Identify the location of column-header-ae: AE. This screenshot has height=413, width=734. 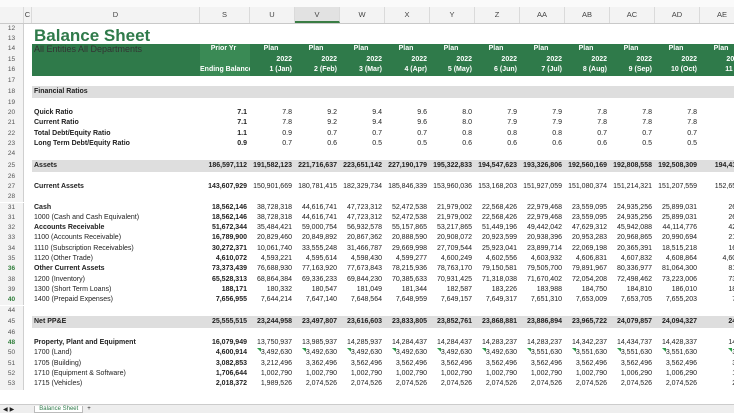
(717, 15).